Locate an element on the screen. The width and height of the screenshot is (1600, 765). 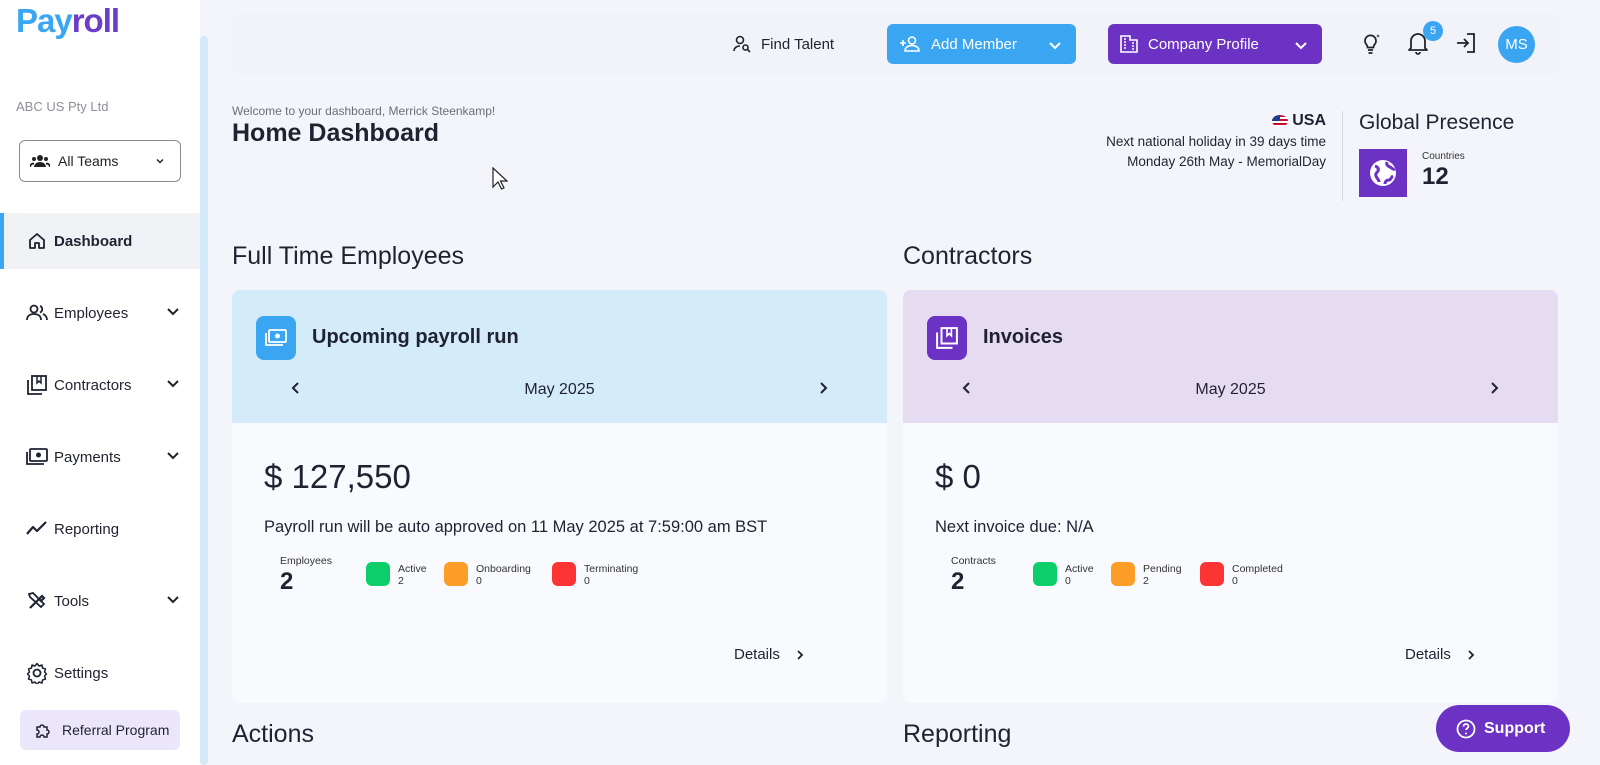
section-title-reporting: Reporting is located at coordinates (957, 734).